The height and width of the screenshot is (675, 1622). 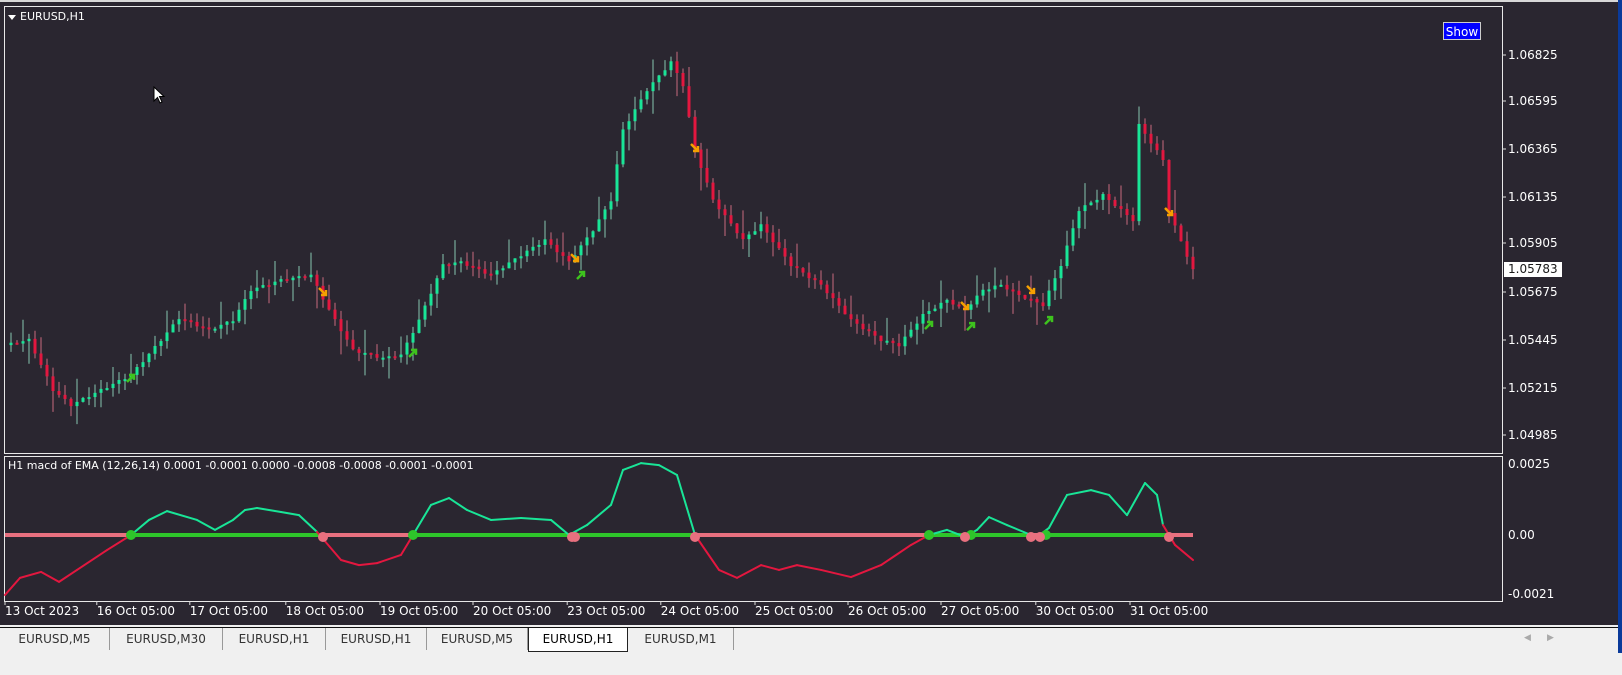 I want to click on tab-scroll-right-icon: ▶, so click(x=1550, y=638).